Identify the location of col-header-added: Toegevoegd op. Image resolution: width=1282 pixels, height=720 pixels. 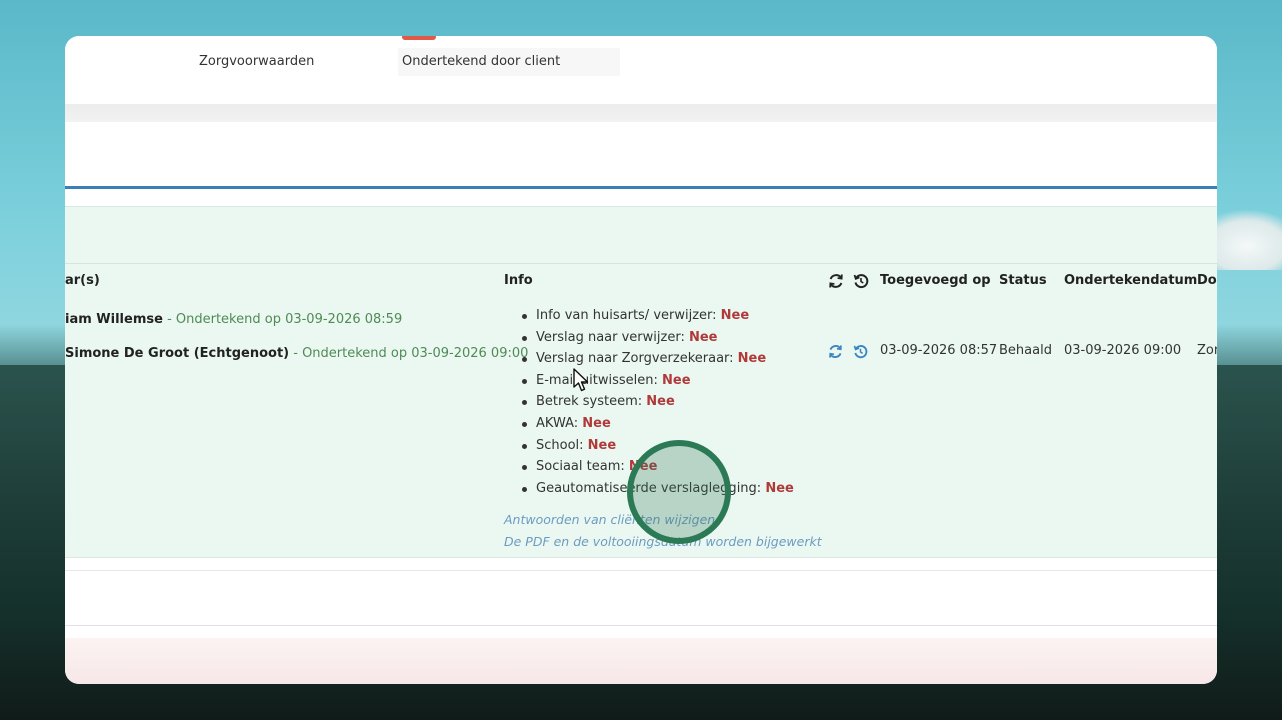
(935, 281).